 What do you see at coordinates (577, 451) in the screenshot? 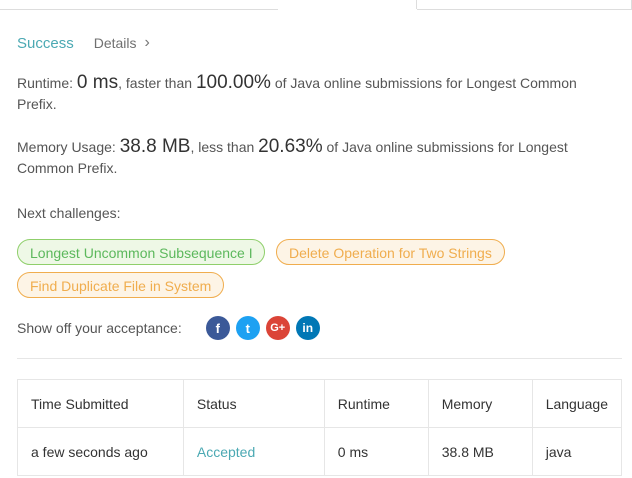
I see `cell-language: java` at bounding box center [577, 451].